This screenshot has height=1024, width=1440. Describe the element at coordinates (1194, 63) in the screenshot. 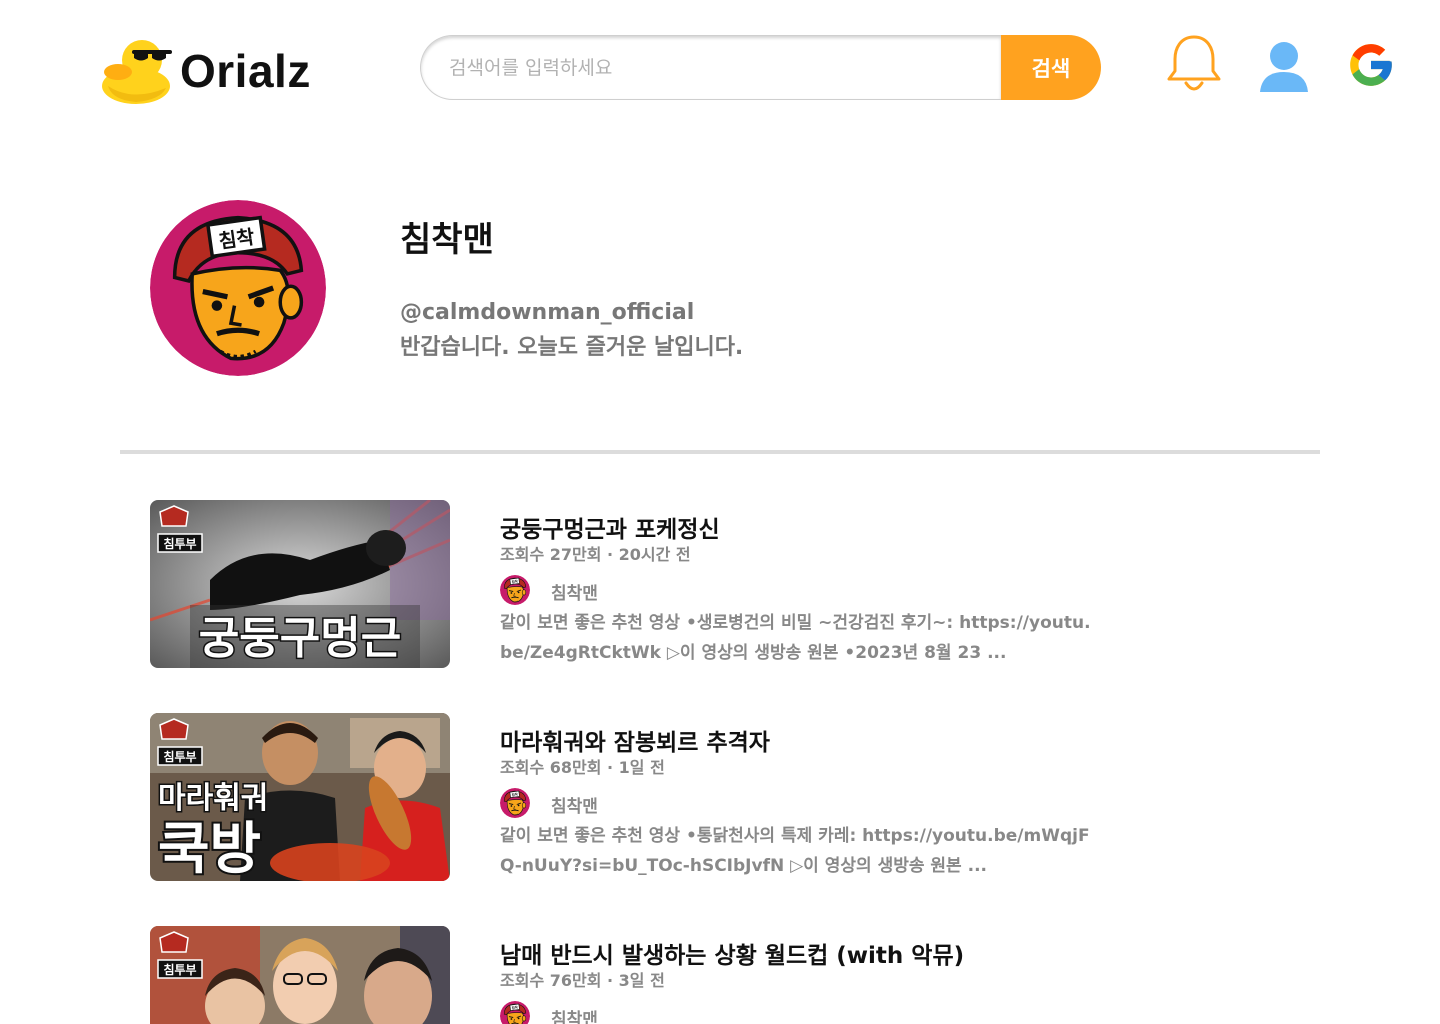

I see `bell-icon` at that location.